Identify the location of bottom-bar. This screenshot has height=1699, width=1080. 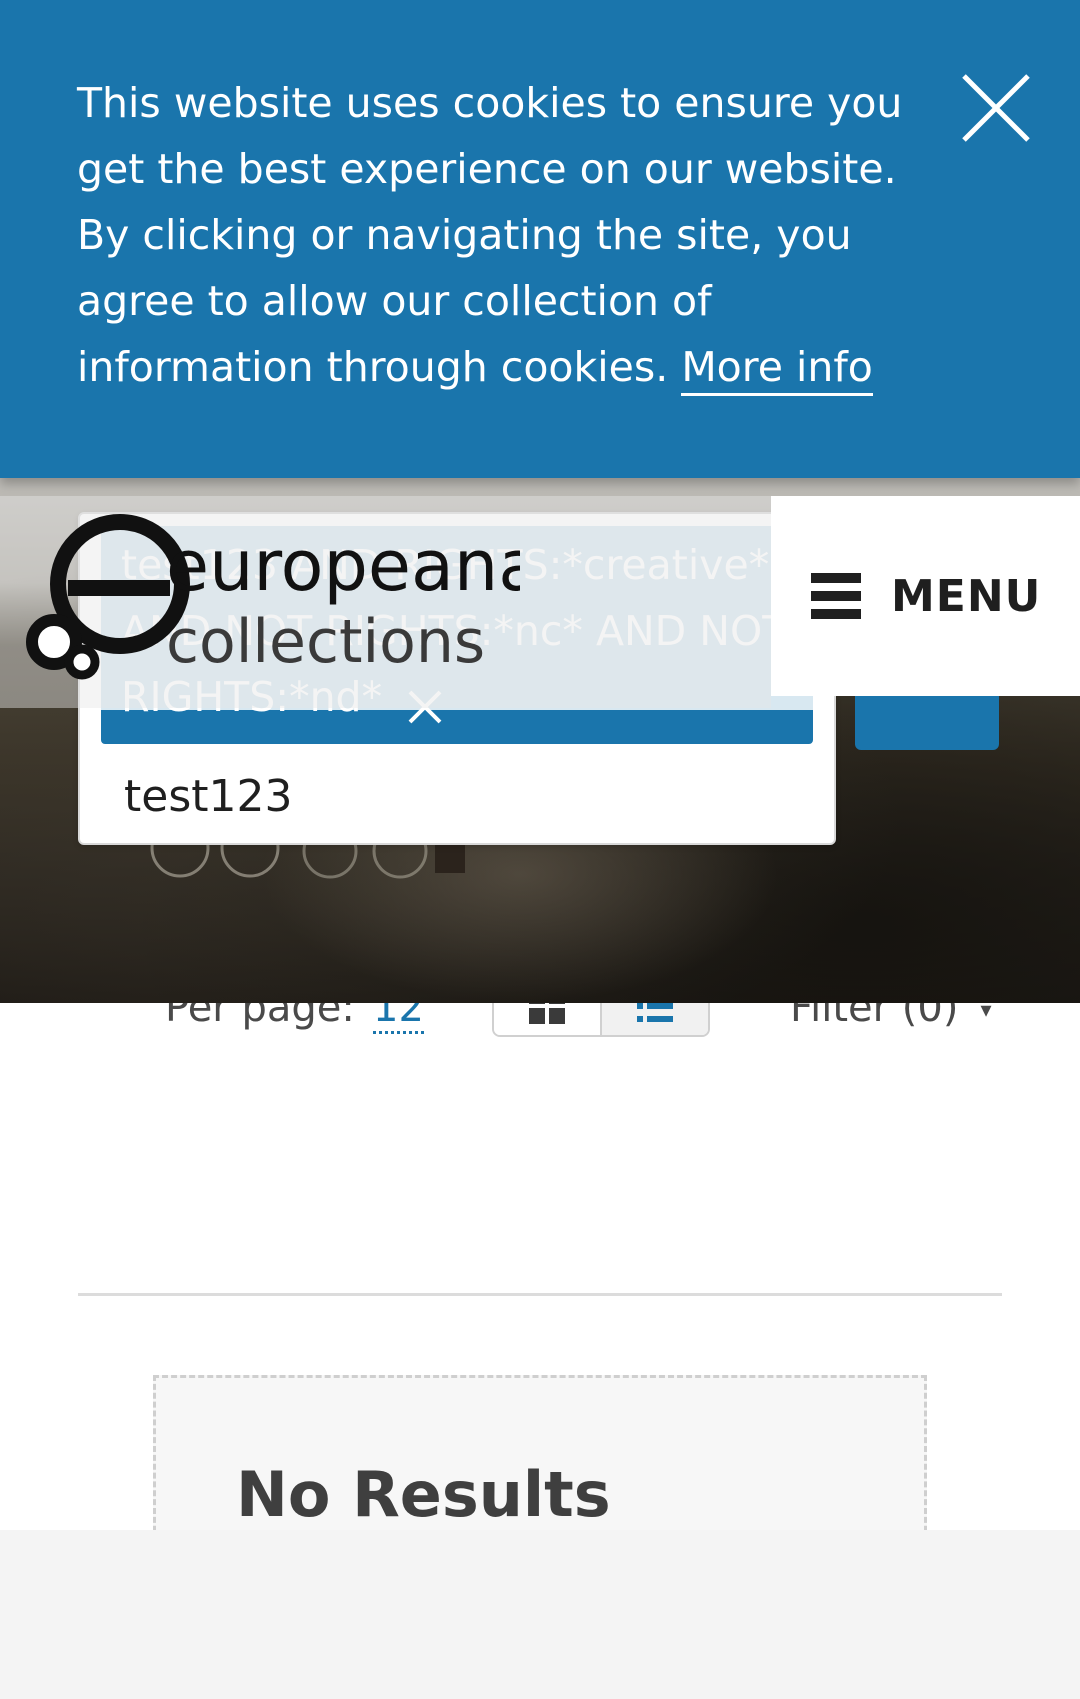
(540, 1614).